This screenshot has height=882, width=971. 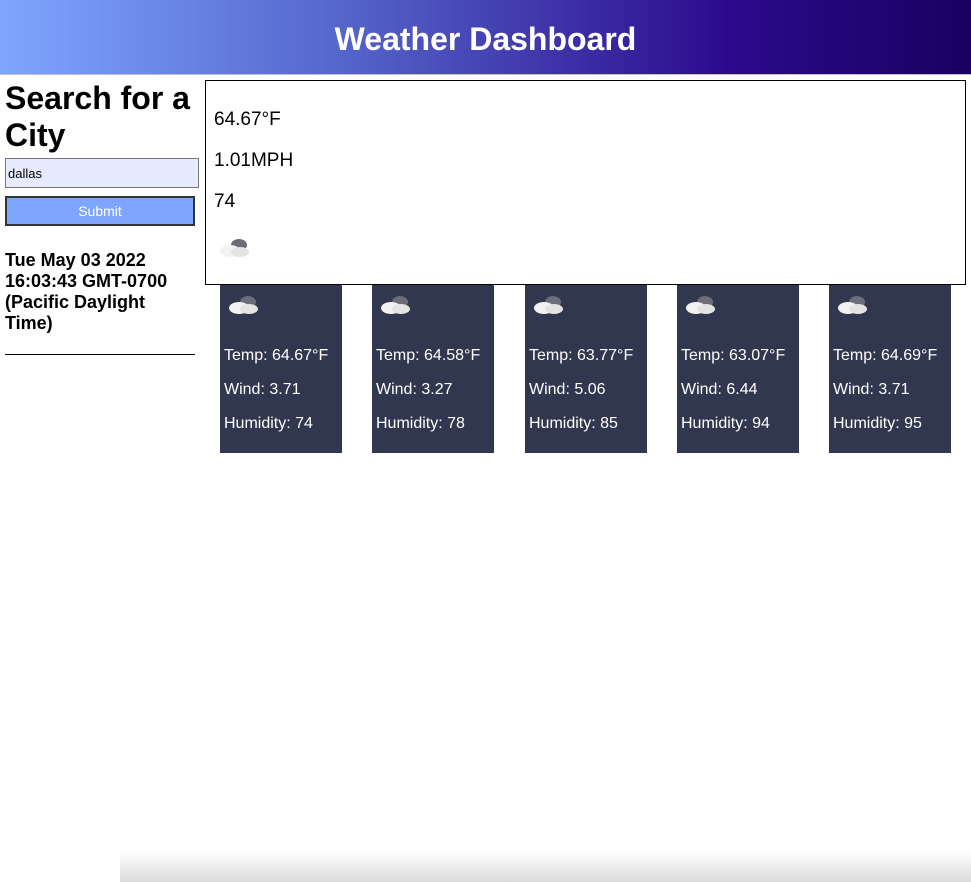 I want to click on forecast-wind: Wind: 3.27, so click(x=414, y=389).